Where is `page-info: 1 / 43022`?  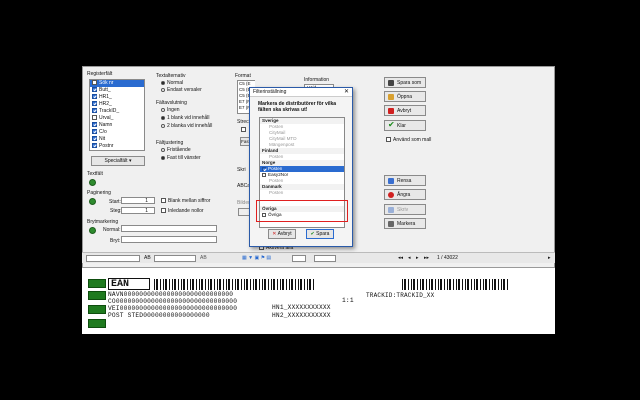
page-info: 1 / 43022 is located at coordinates (447, 258).